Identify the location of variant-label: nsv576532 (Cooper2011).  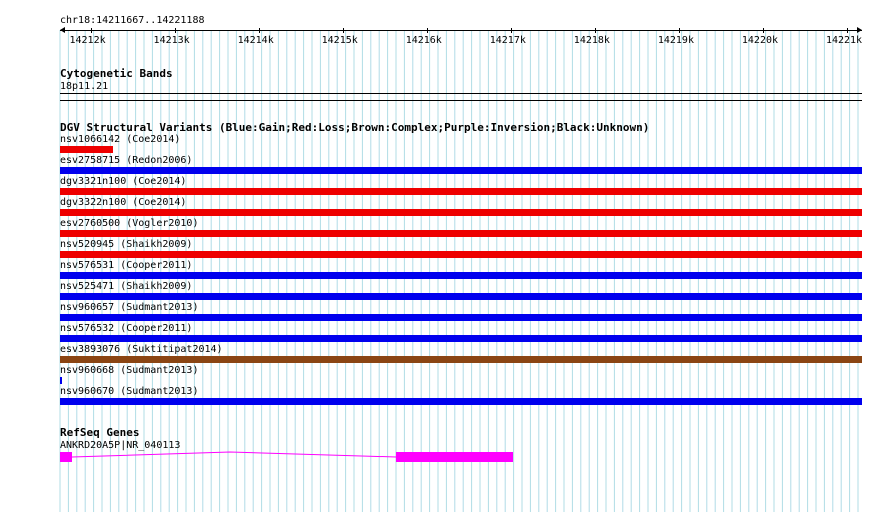
(126, 328).